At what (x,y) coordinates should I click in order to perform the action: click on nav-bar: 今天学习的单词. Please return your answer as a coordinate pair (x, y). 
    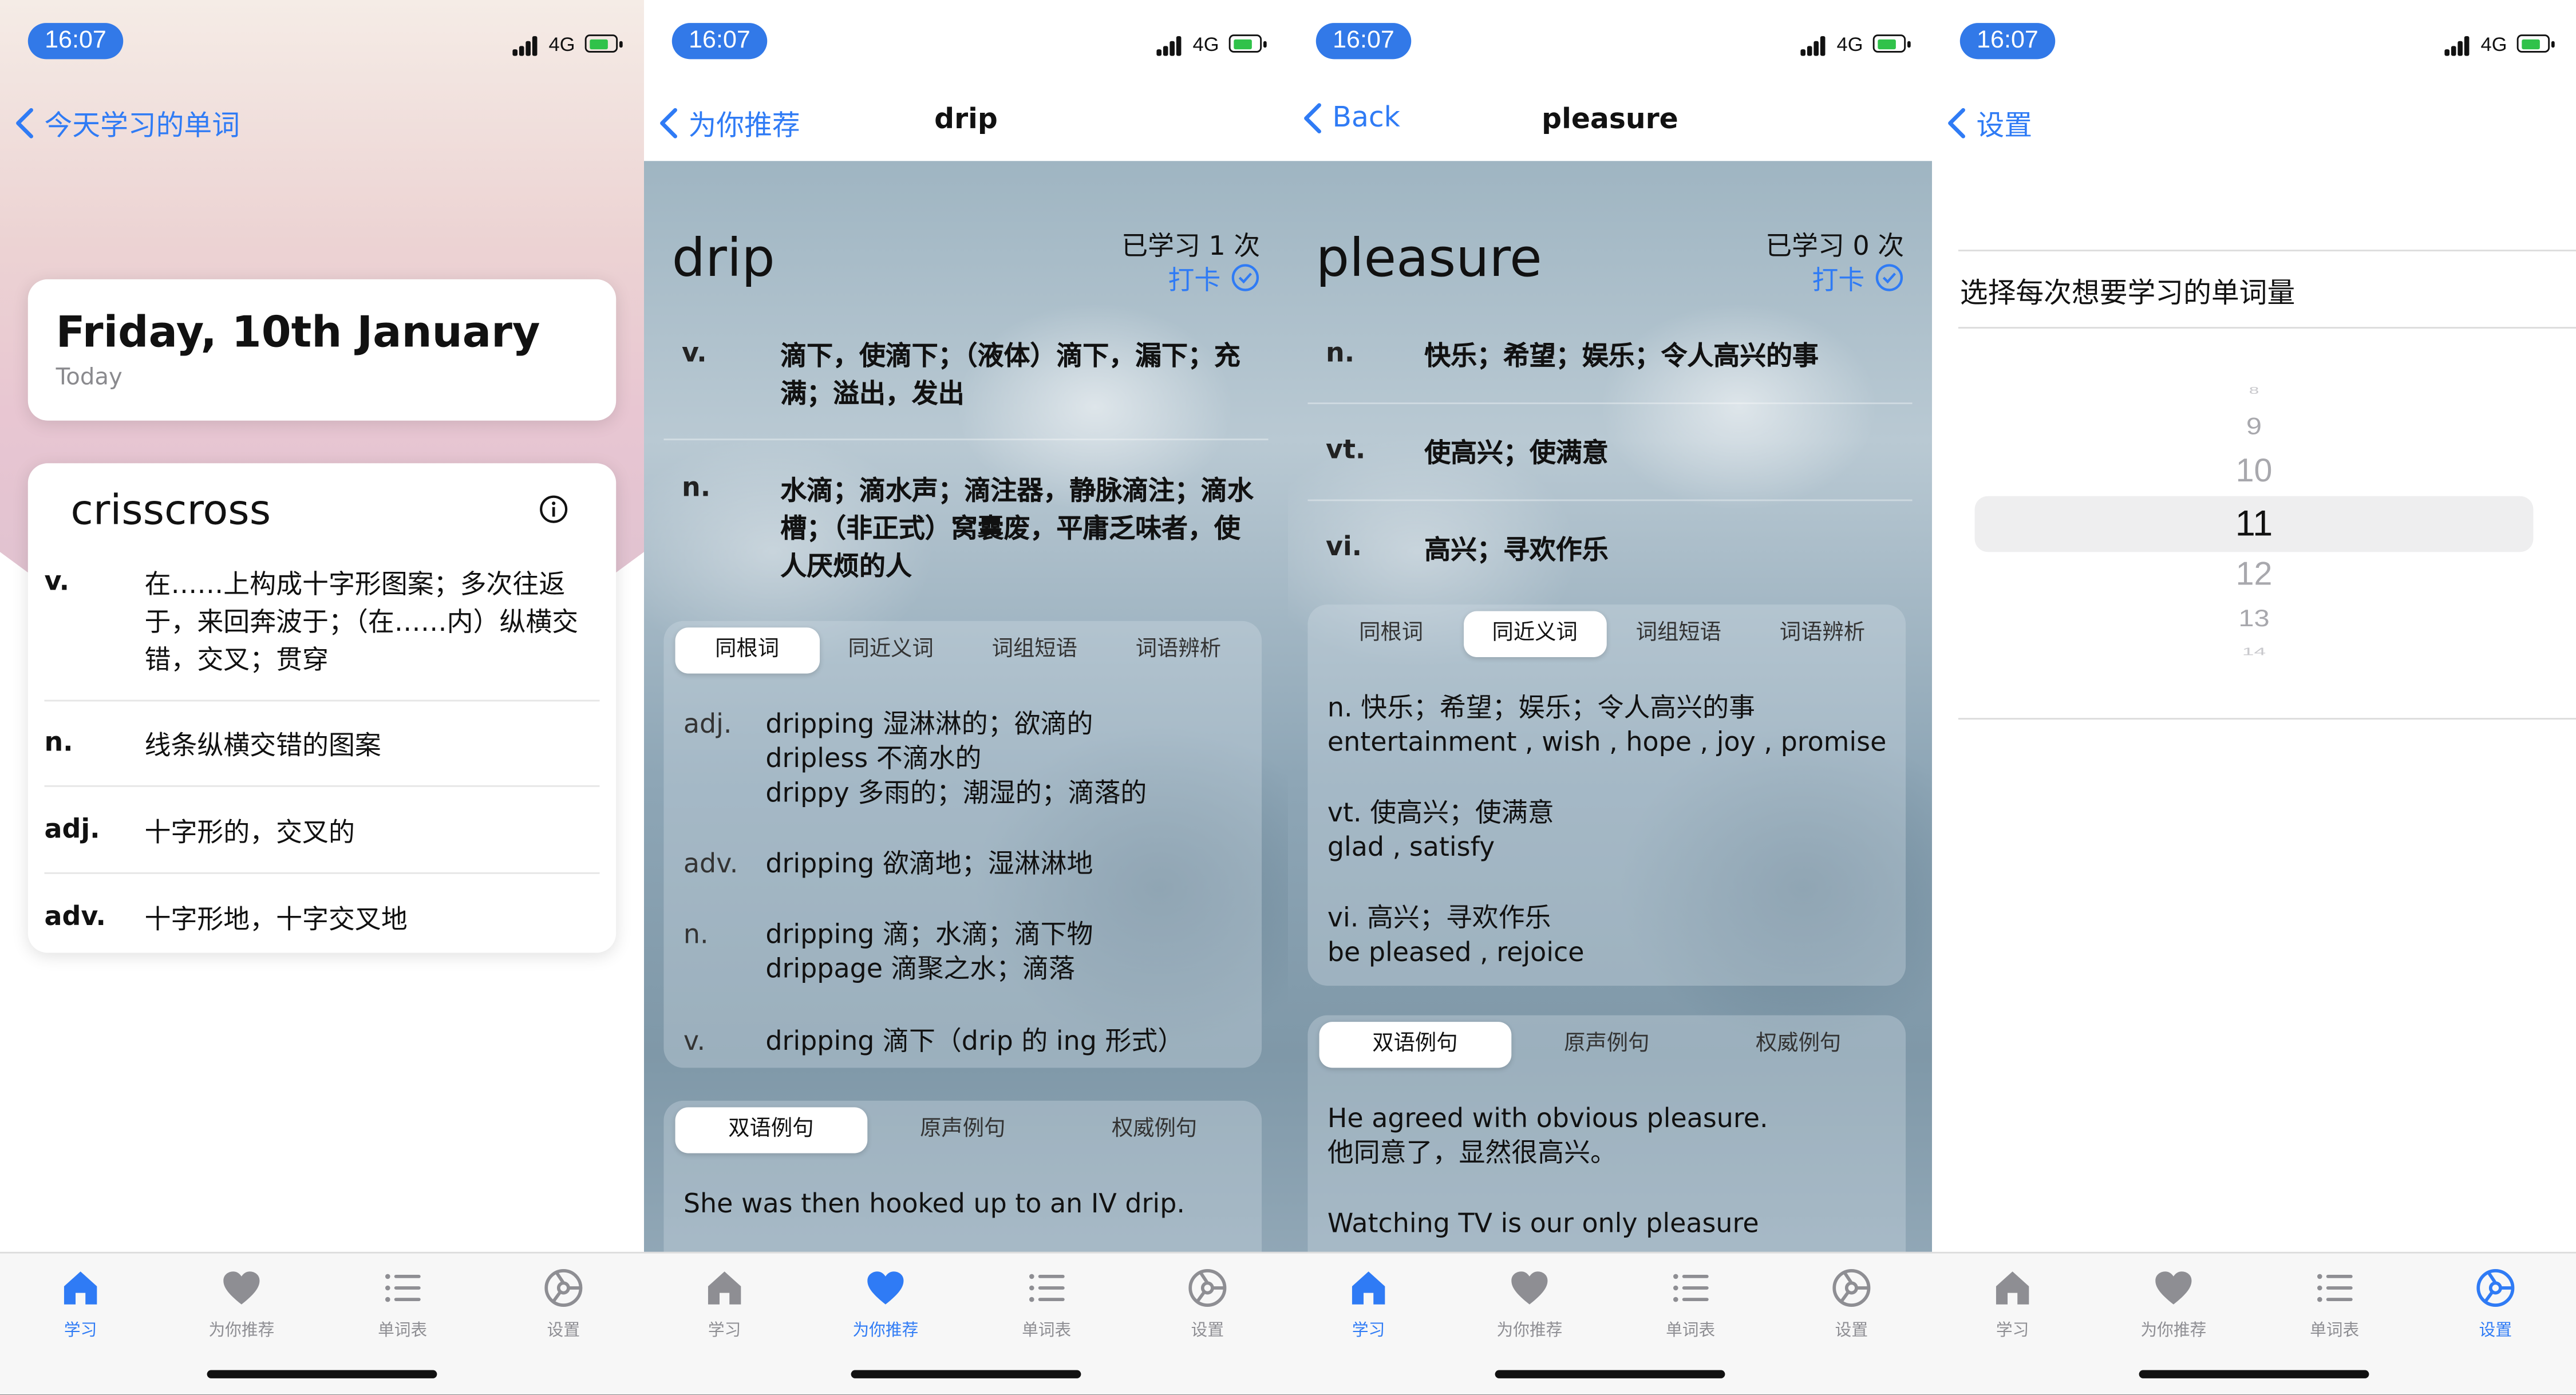
    Looking at the image, I should click on (322, 121).